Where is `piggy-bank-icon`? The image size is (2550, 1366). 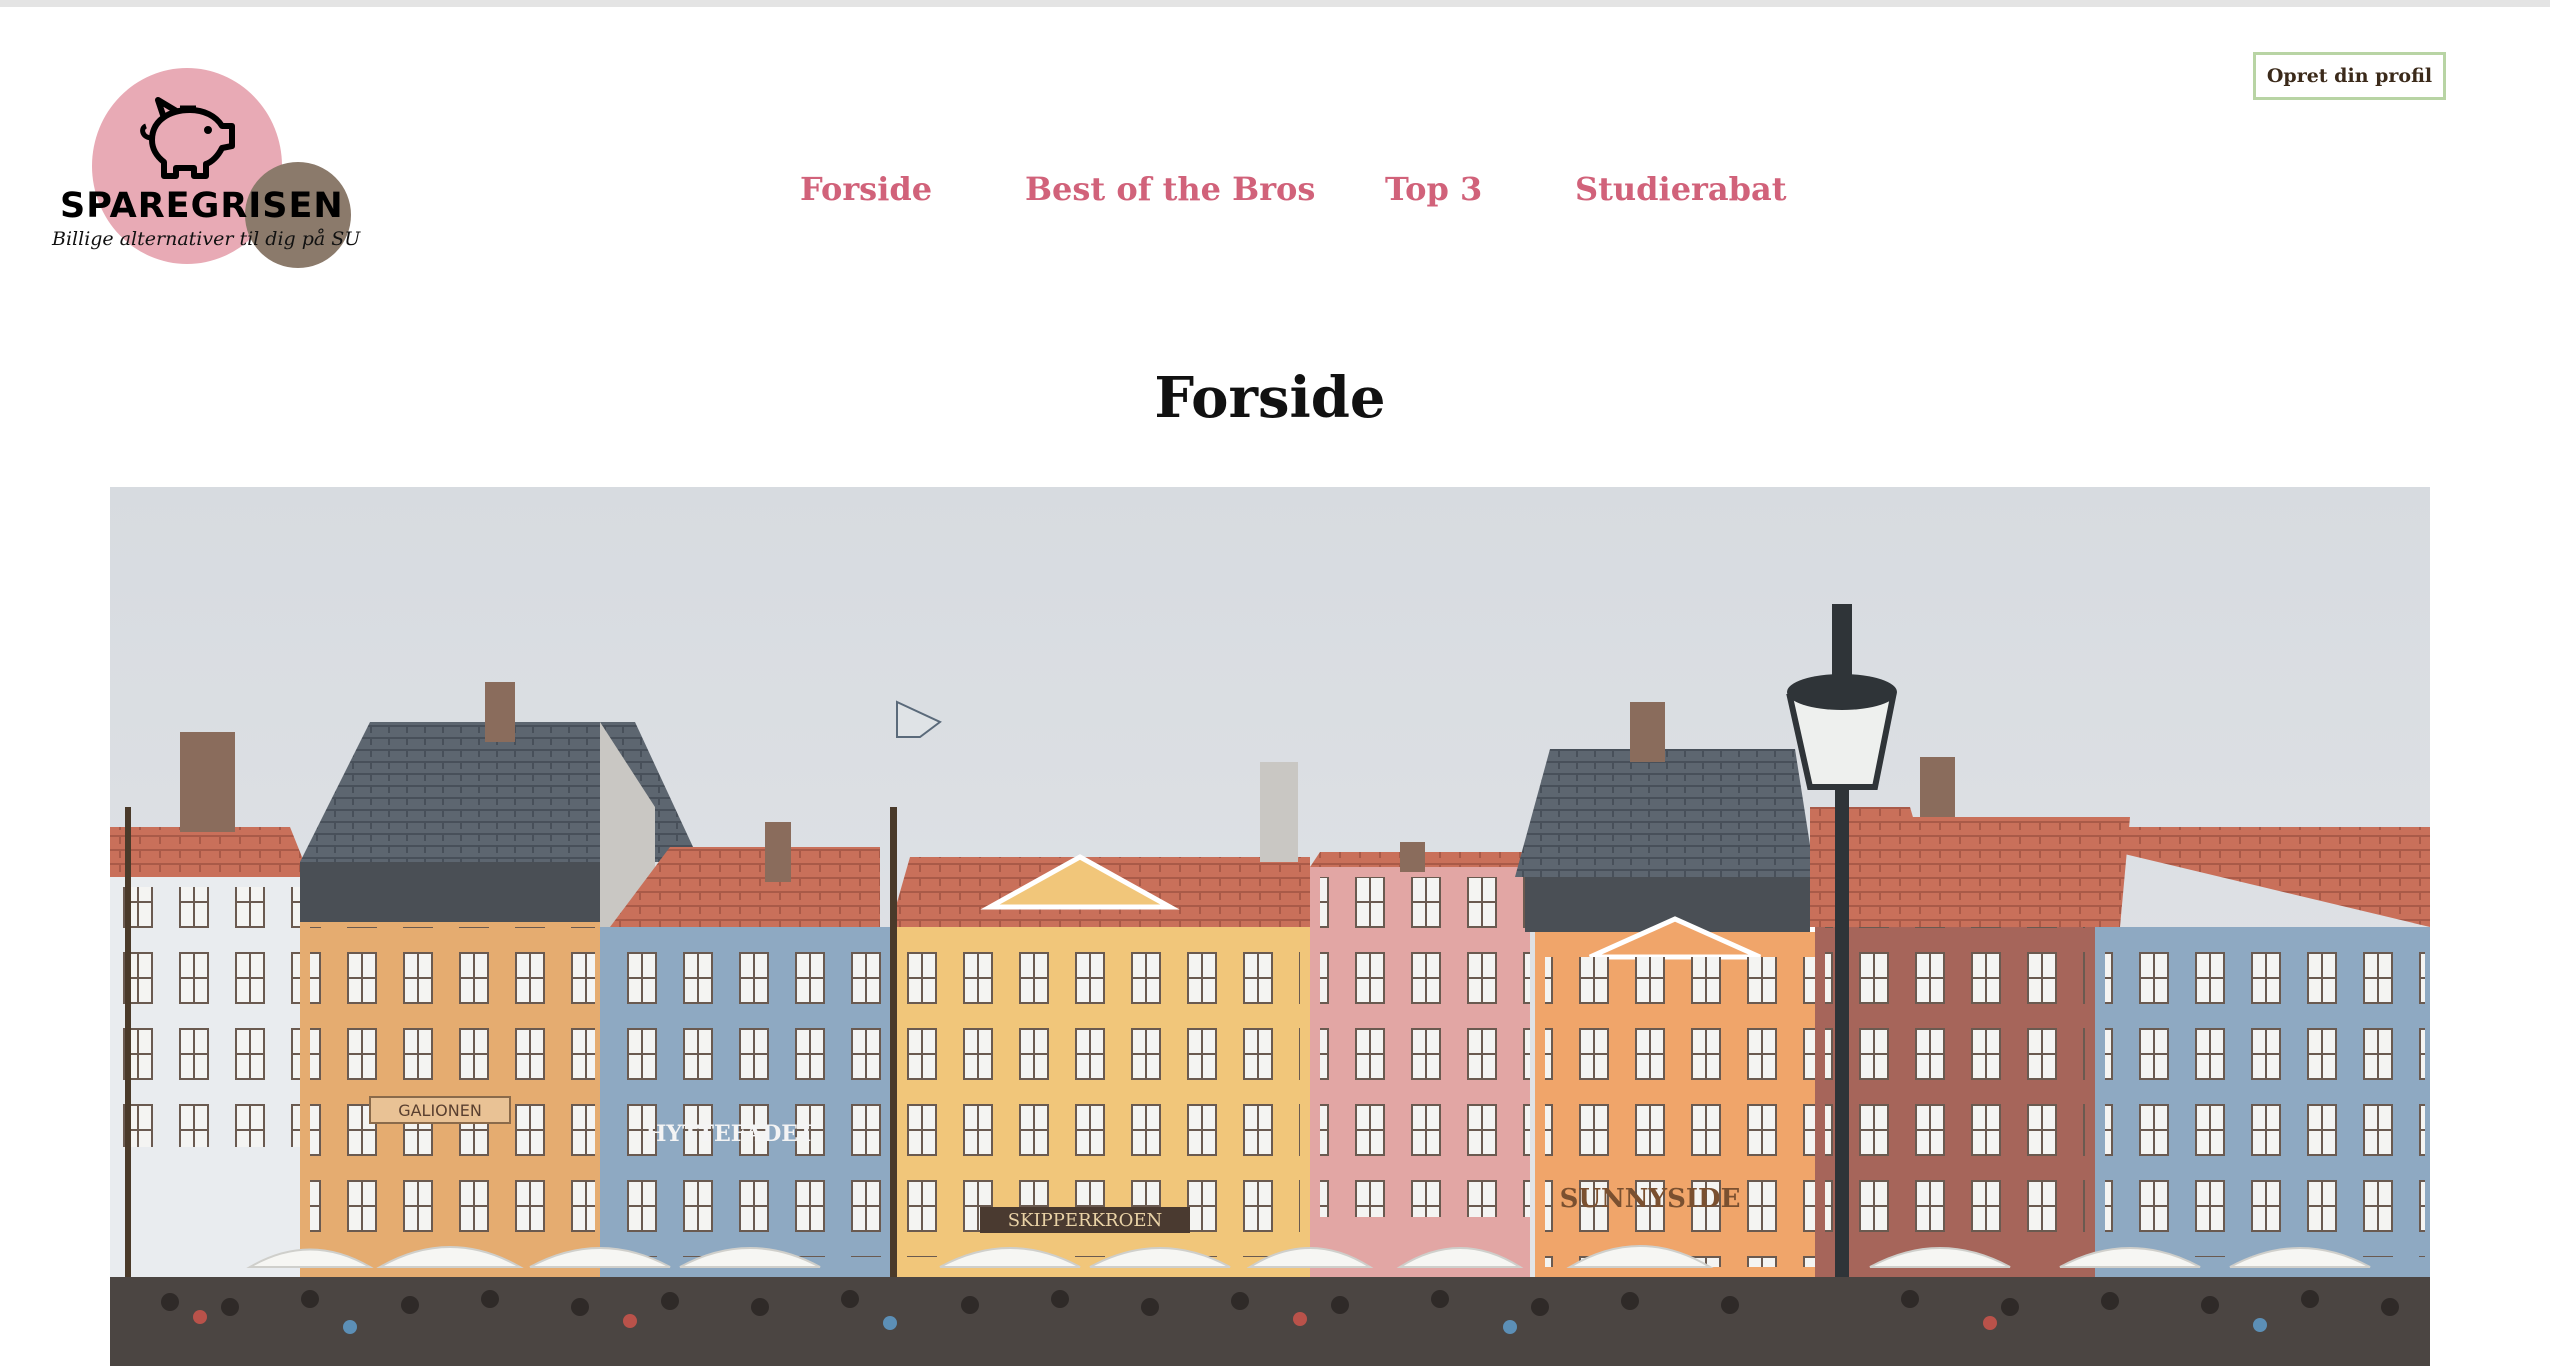
piggy-bank-icon is located at coordinates (187, 138).